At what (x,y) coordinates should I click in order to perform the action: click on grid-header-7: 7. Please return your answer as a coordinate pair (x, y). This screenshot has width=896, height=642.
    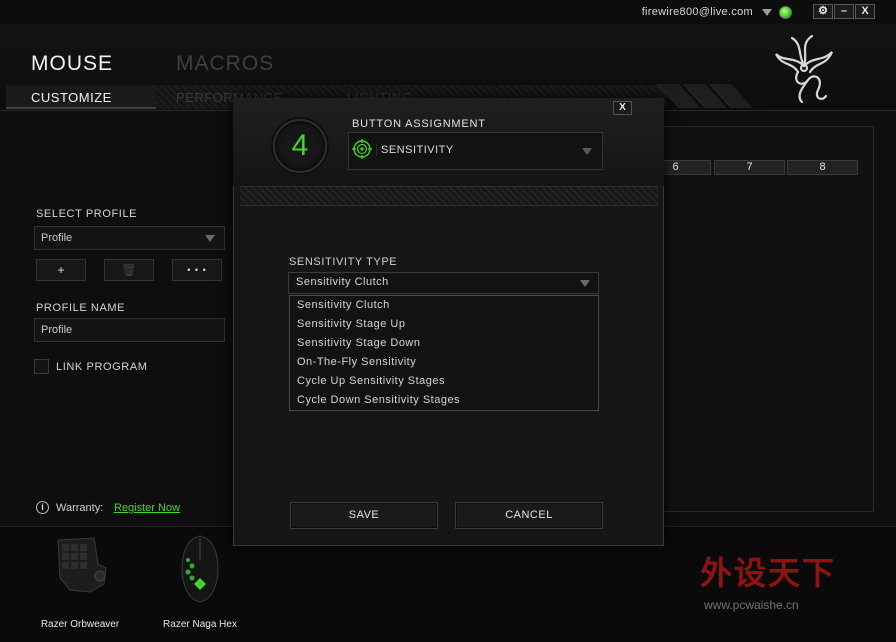
    Looking at the image, I should click on (749, 167).